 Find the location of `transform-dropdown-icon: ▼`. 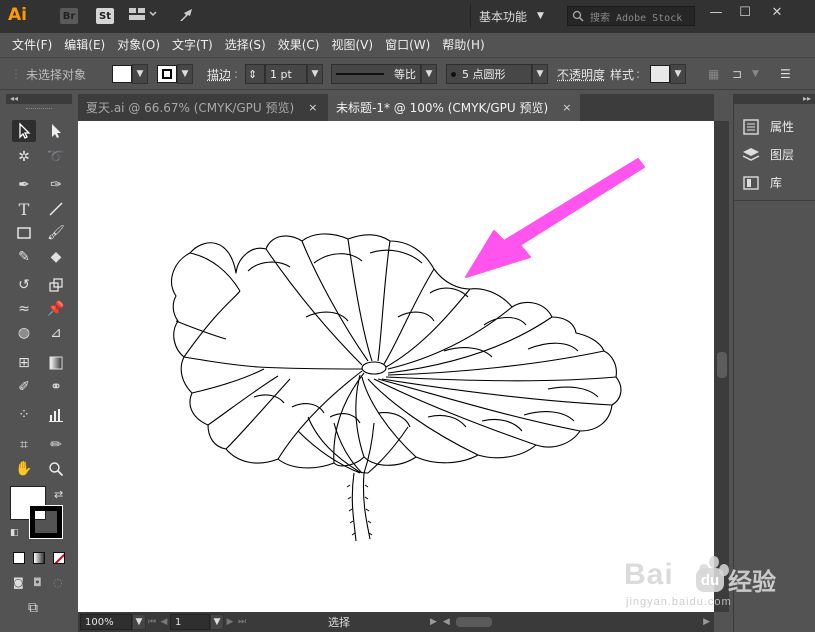

transform-dropdown-icon: ▼ is located at coordinates (755, 74).